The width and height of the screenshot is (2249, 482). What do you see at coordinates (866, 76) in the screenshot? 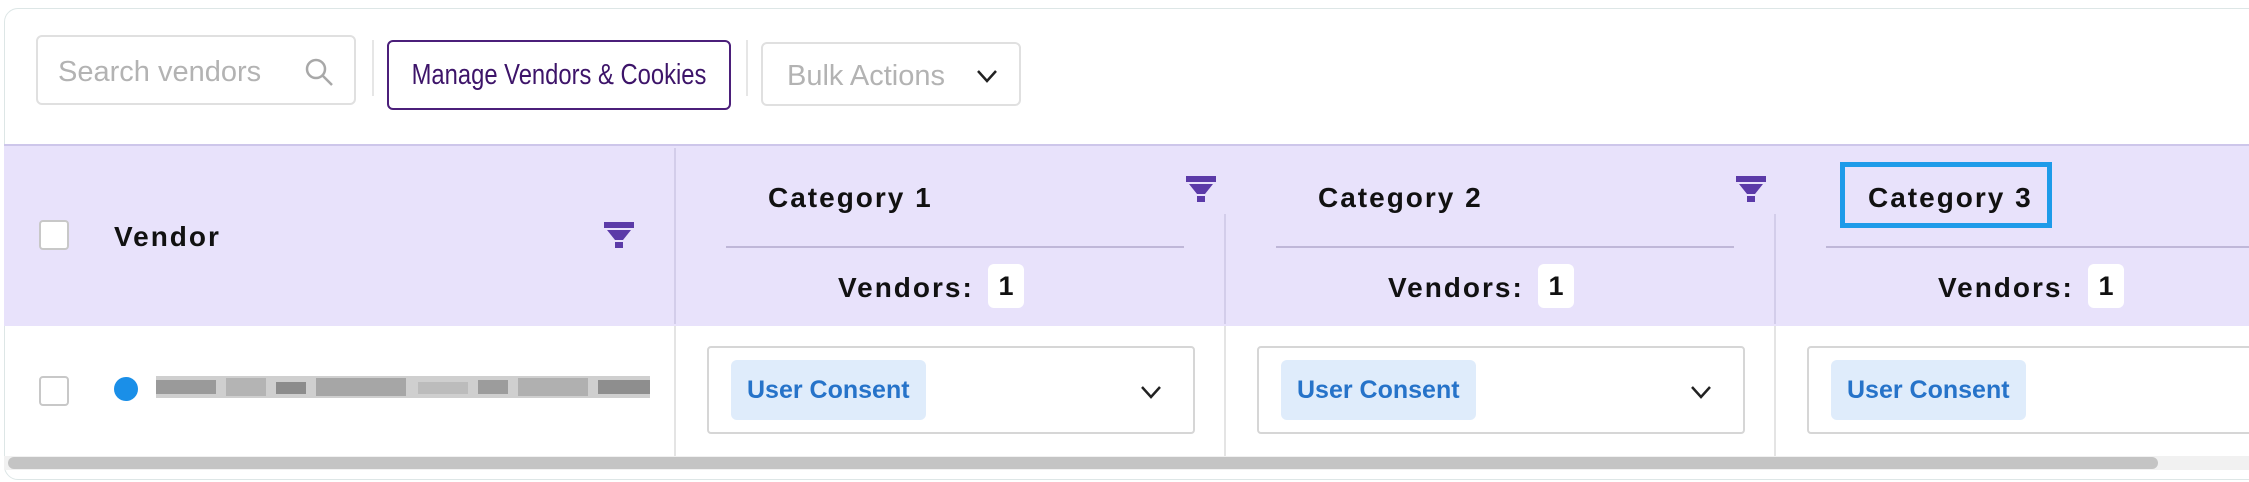
I see `bulk-actions-label: Bulk Actions` at bounding box center [866, 76].